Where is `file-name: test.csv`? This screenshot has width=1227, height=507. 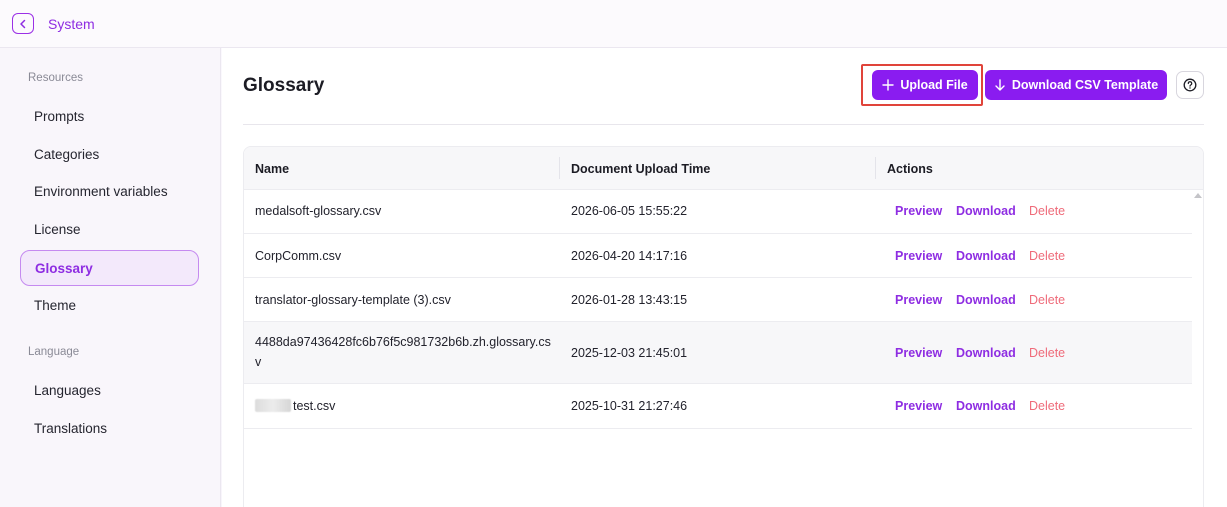 file-name: test.csv is located at coordinates (295, 406).